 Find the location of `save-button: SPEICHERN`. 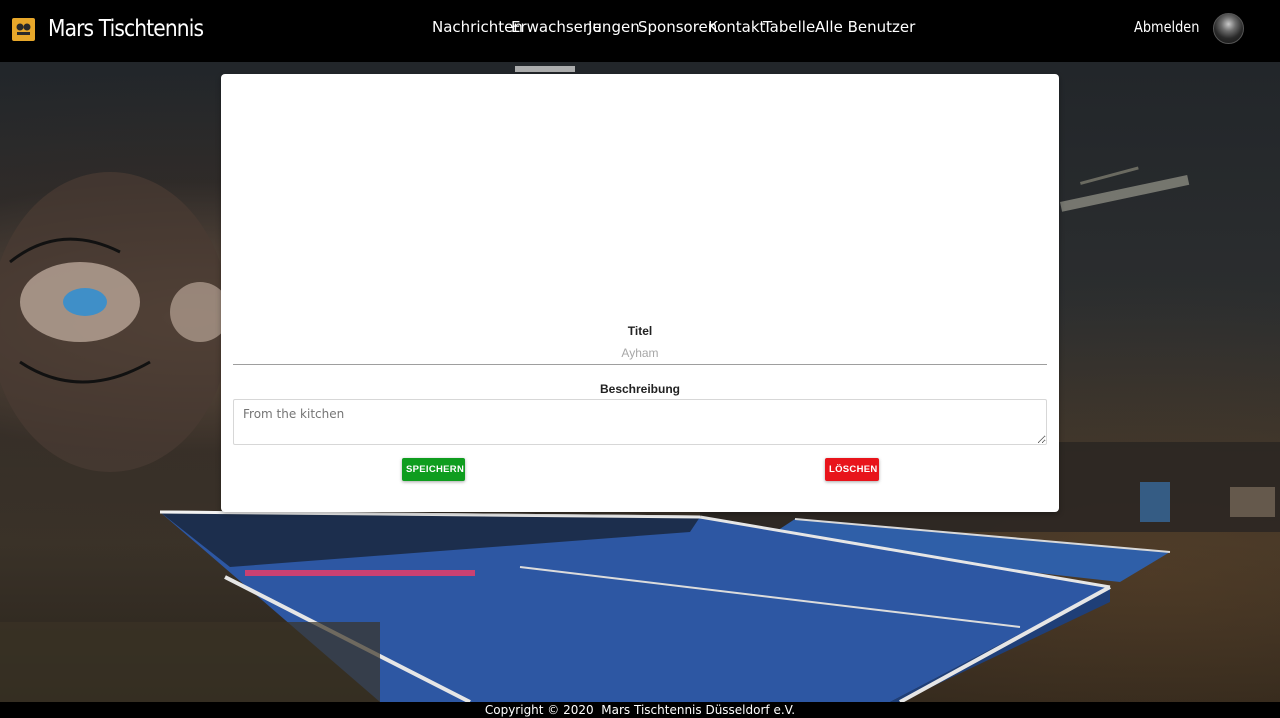

save-button: SPEICHERN is located at coordinates (433, 469).